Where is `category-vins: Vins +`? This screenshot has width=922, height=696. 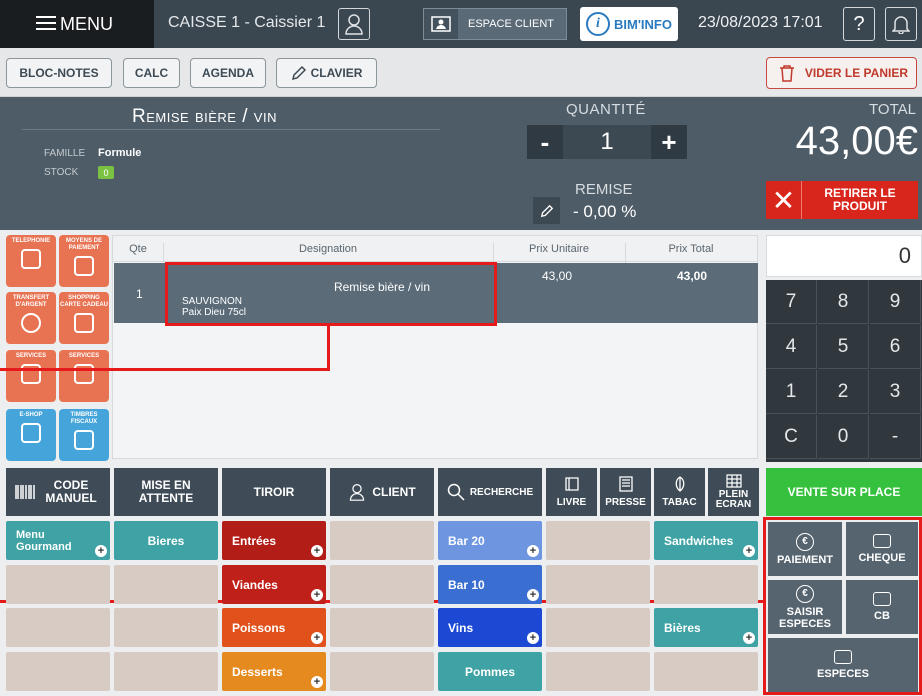
category-vins: Vins + is located at coordinates (490, 627).